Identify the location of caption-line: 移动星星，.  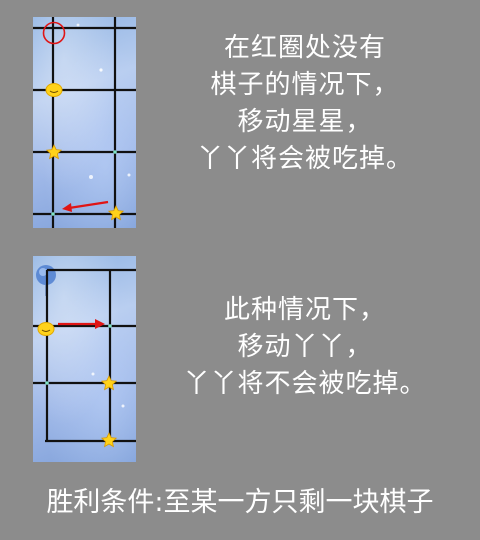
(305, 122).